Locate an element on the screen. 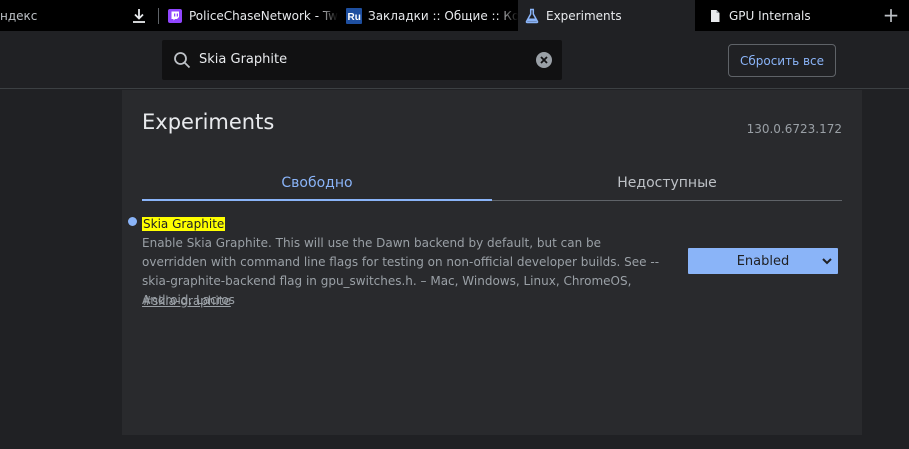  download-icon is located at coordinates (139, 16).